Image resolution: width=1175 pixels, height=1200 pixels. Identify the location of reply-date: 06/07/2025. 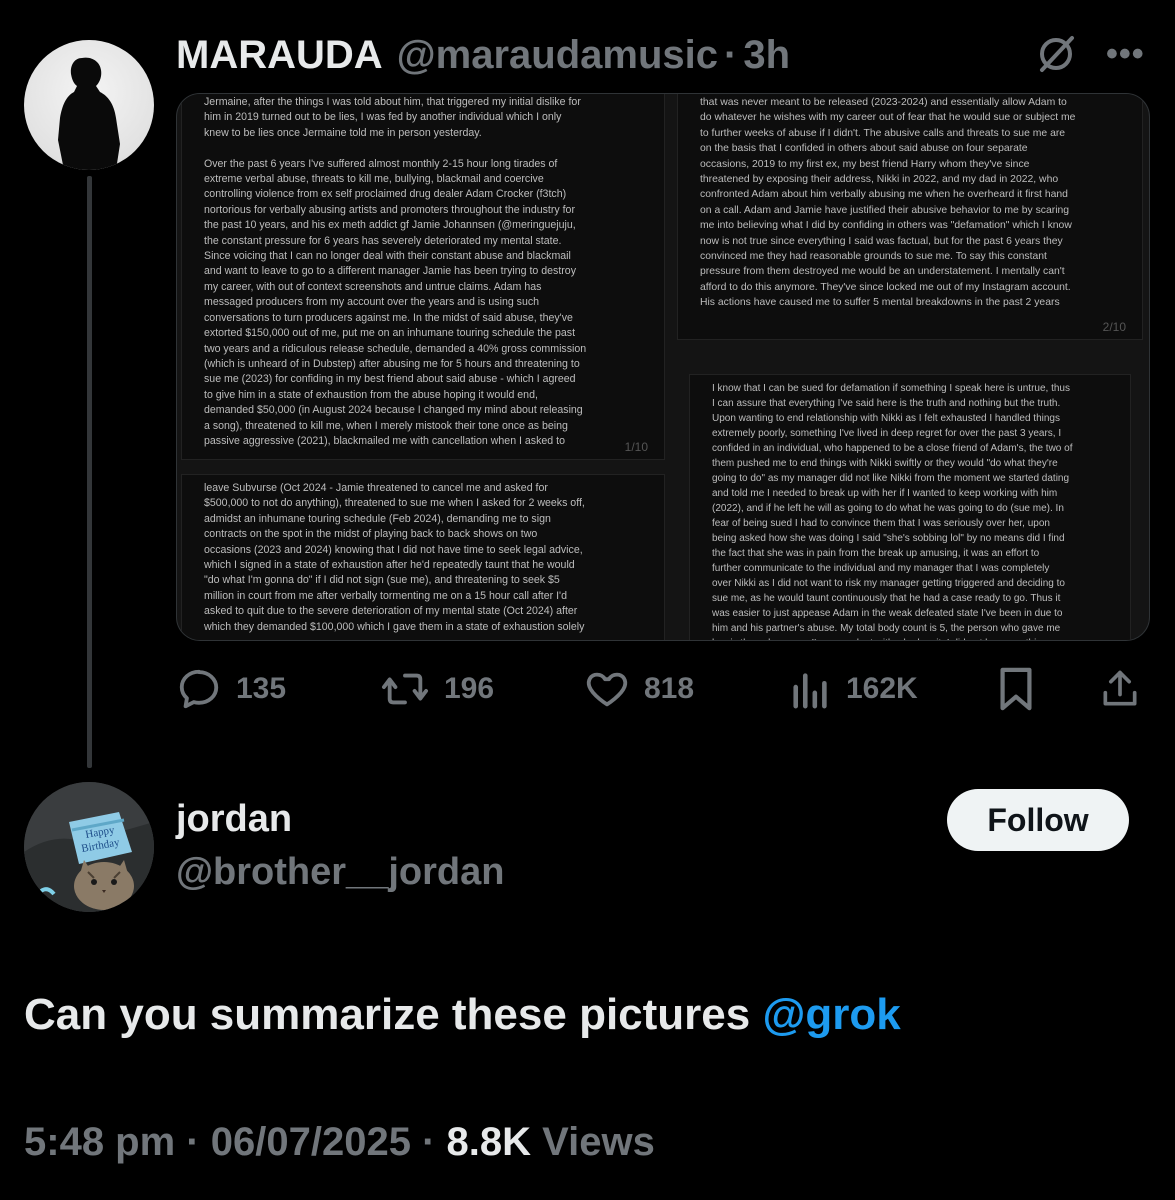
(311, 1142).